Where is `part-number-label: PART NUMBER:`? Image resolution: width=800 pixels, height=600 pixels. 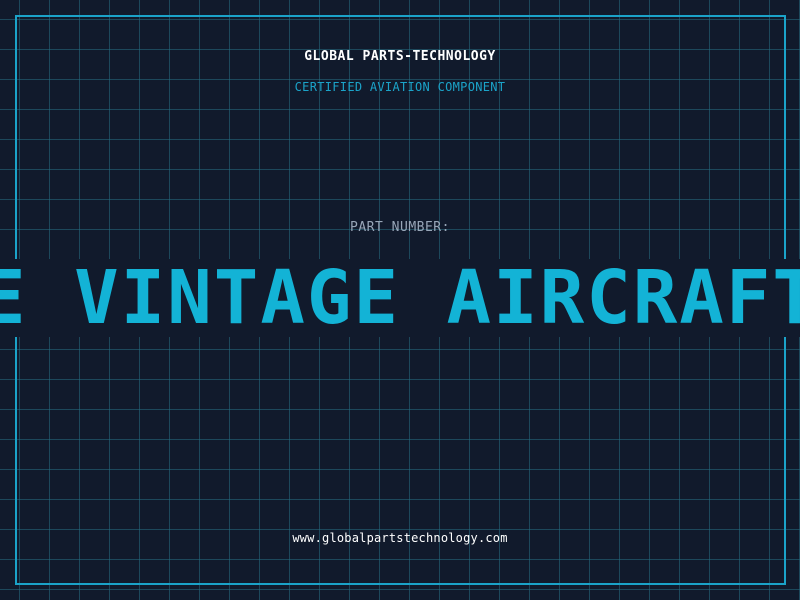 part-number-label: PART NUMBER: is located at coordinates (400, 227).